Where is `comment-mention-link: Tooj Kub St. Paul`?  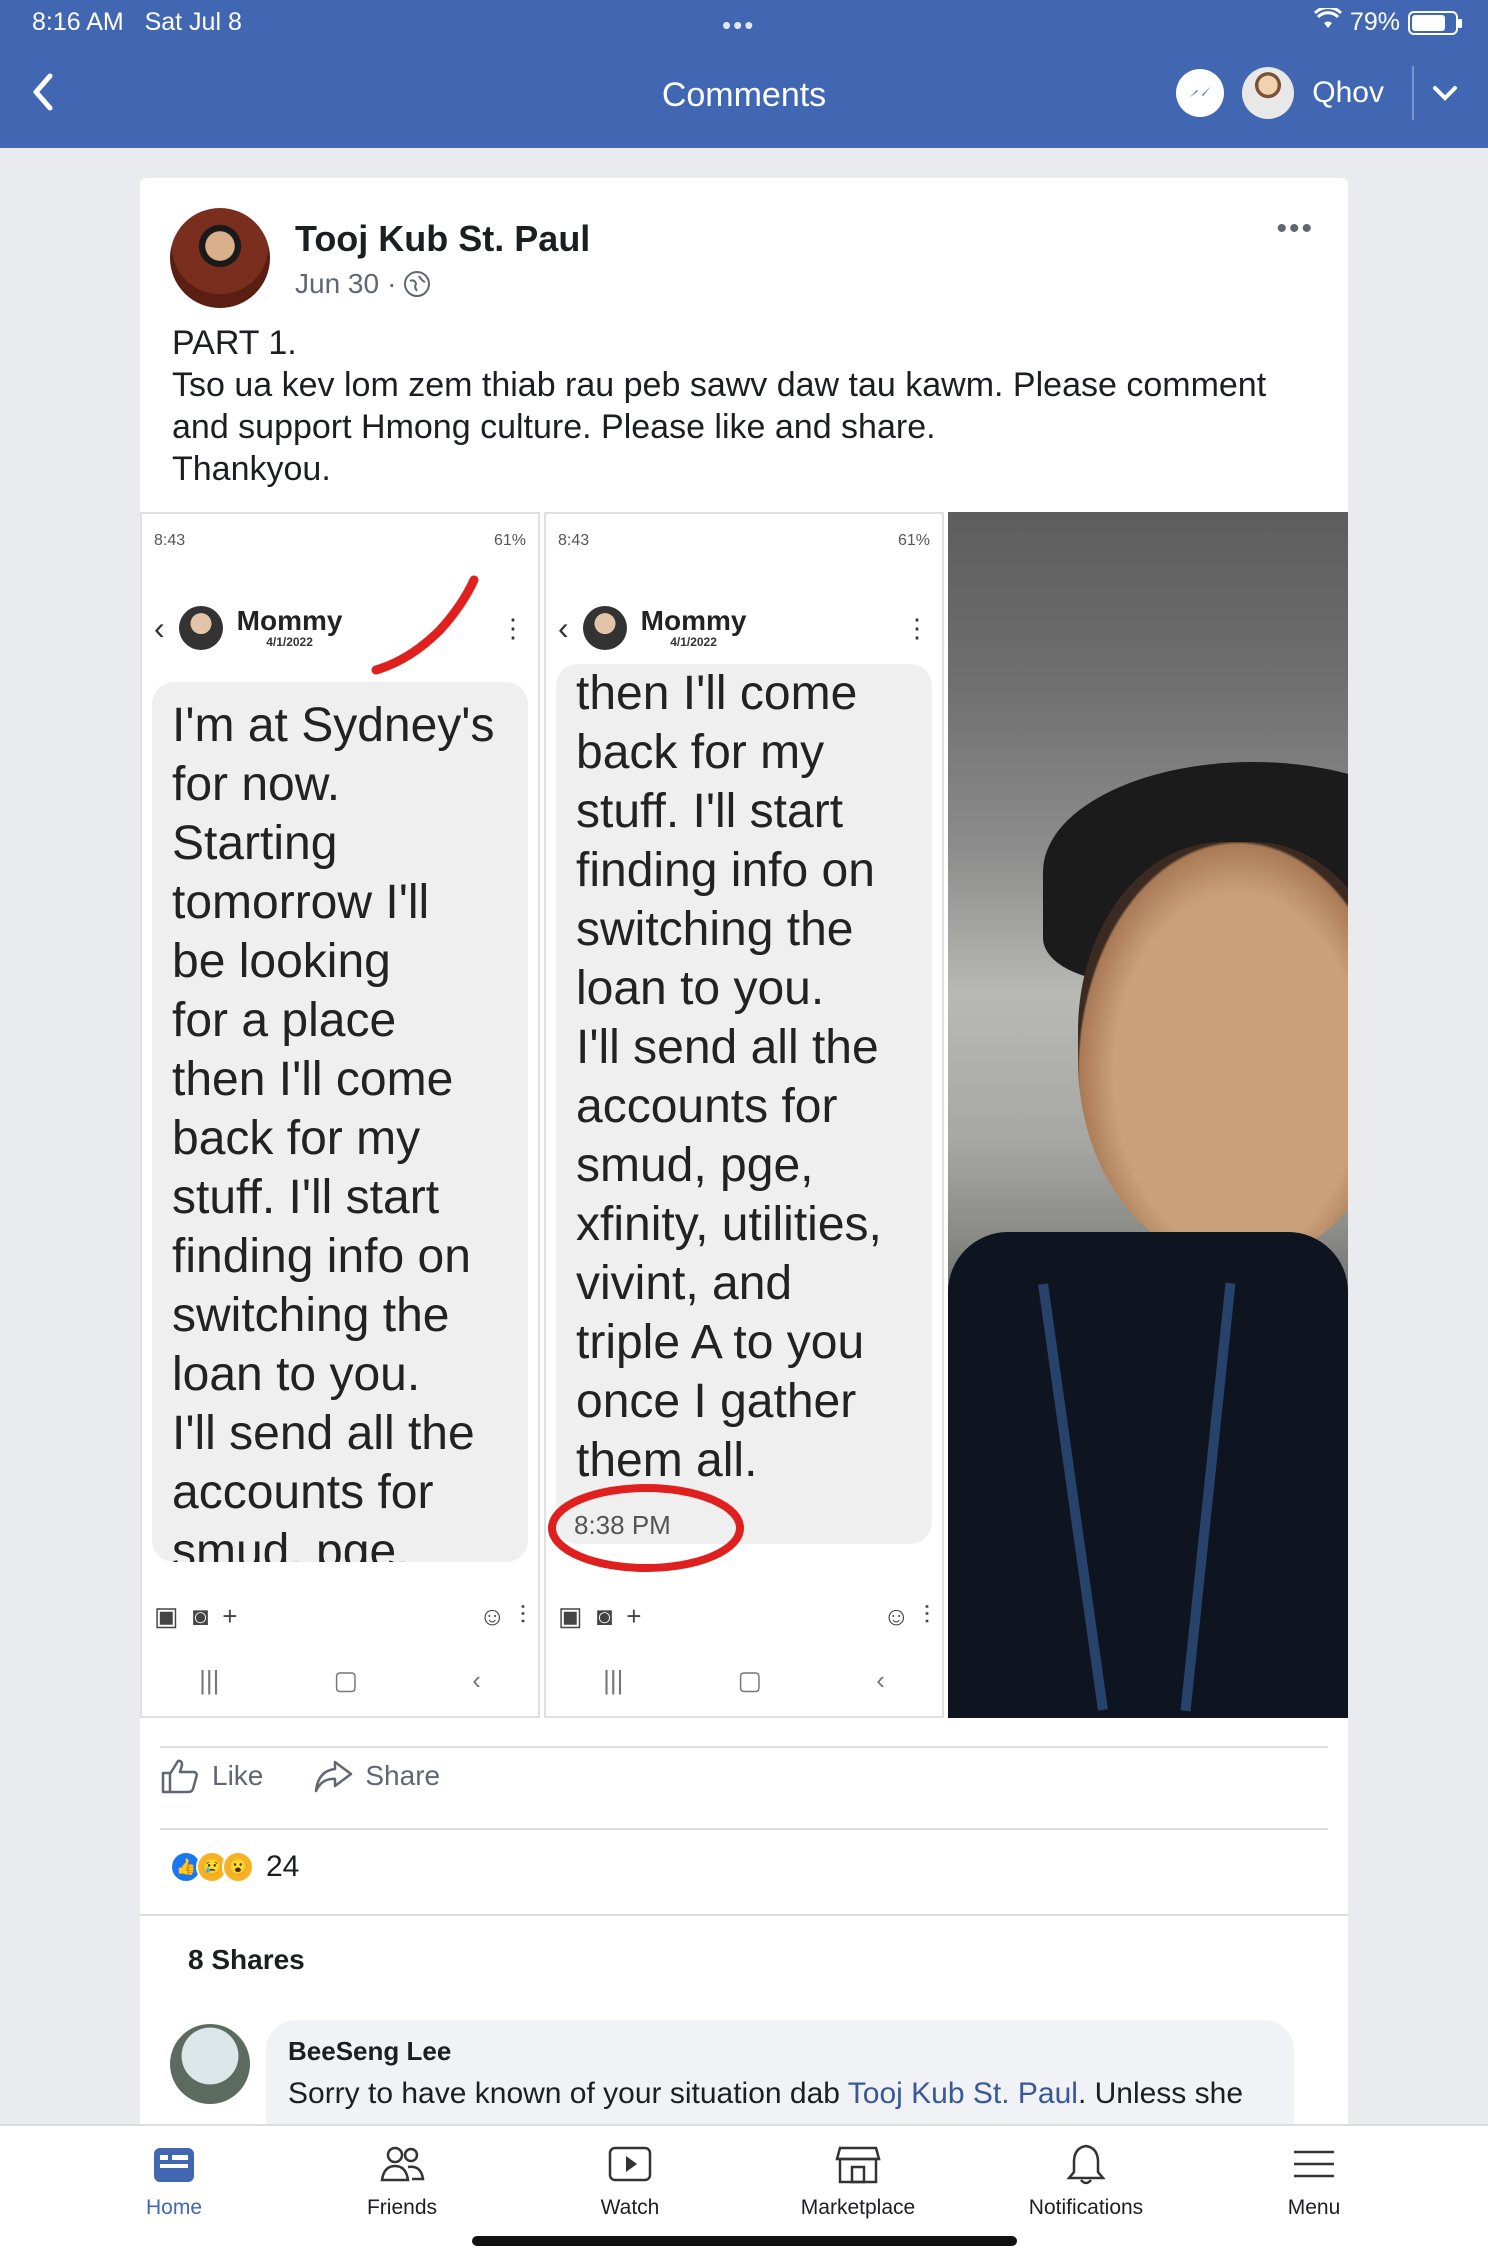 comment-mention-link: Tooj Kub St. Paul is located at coordinates (963, 2093).